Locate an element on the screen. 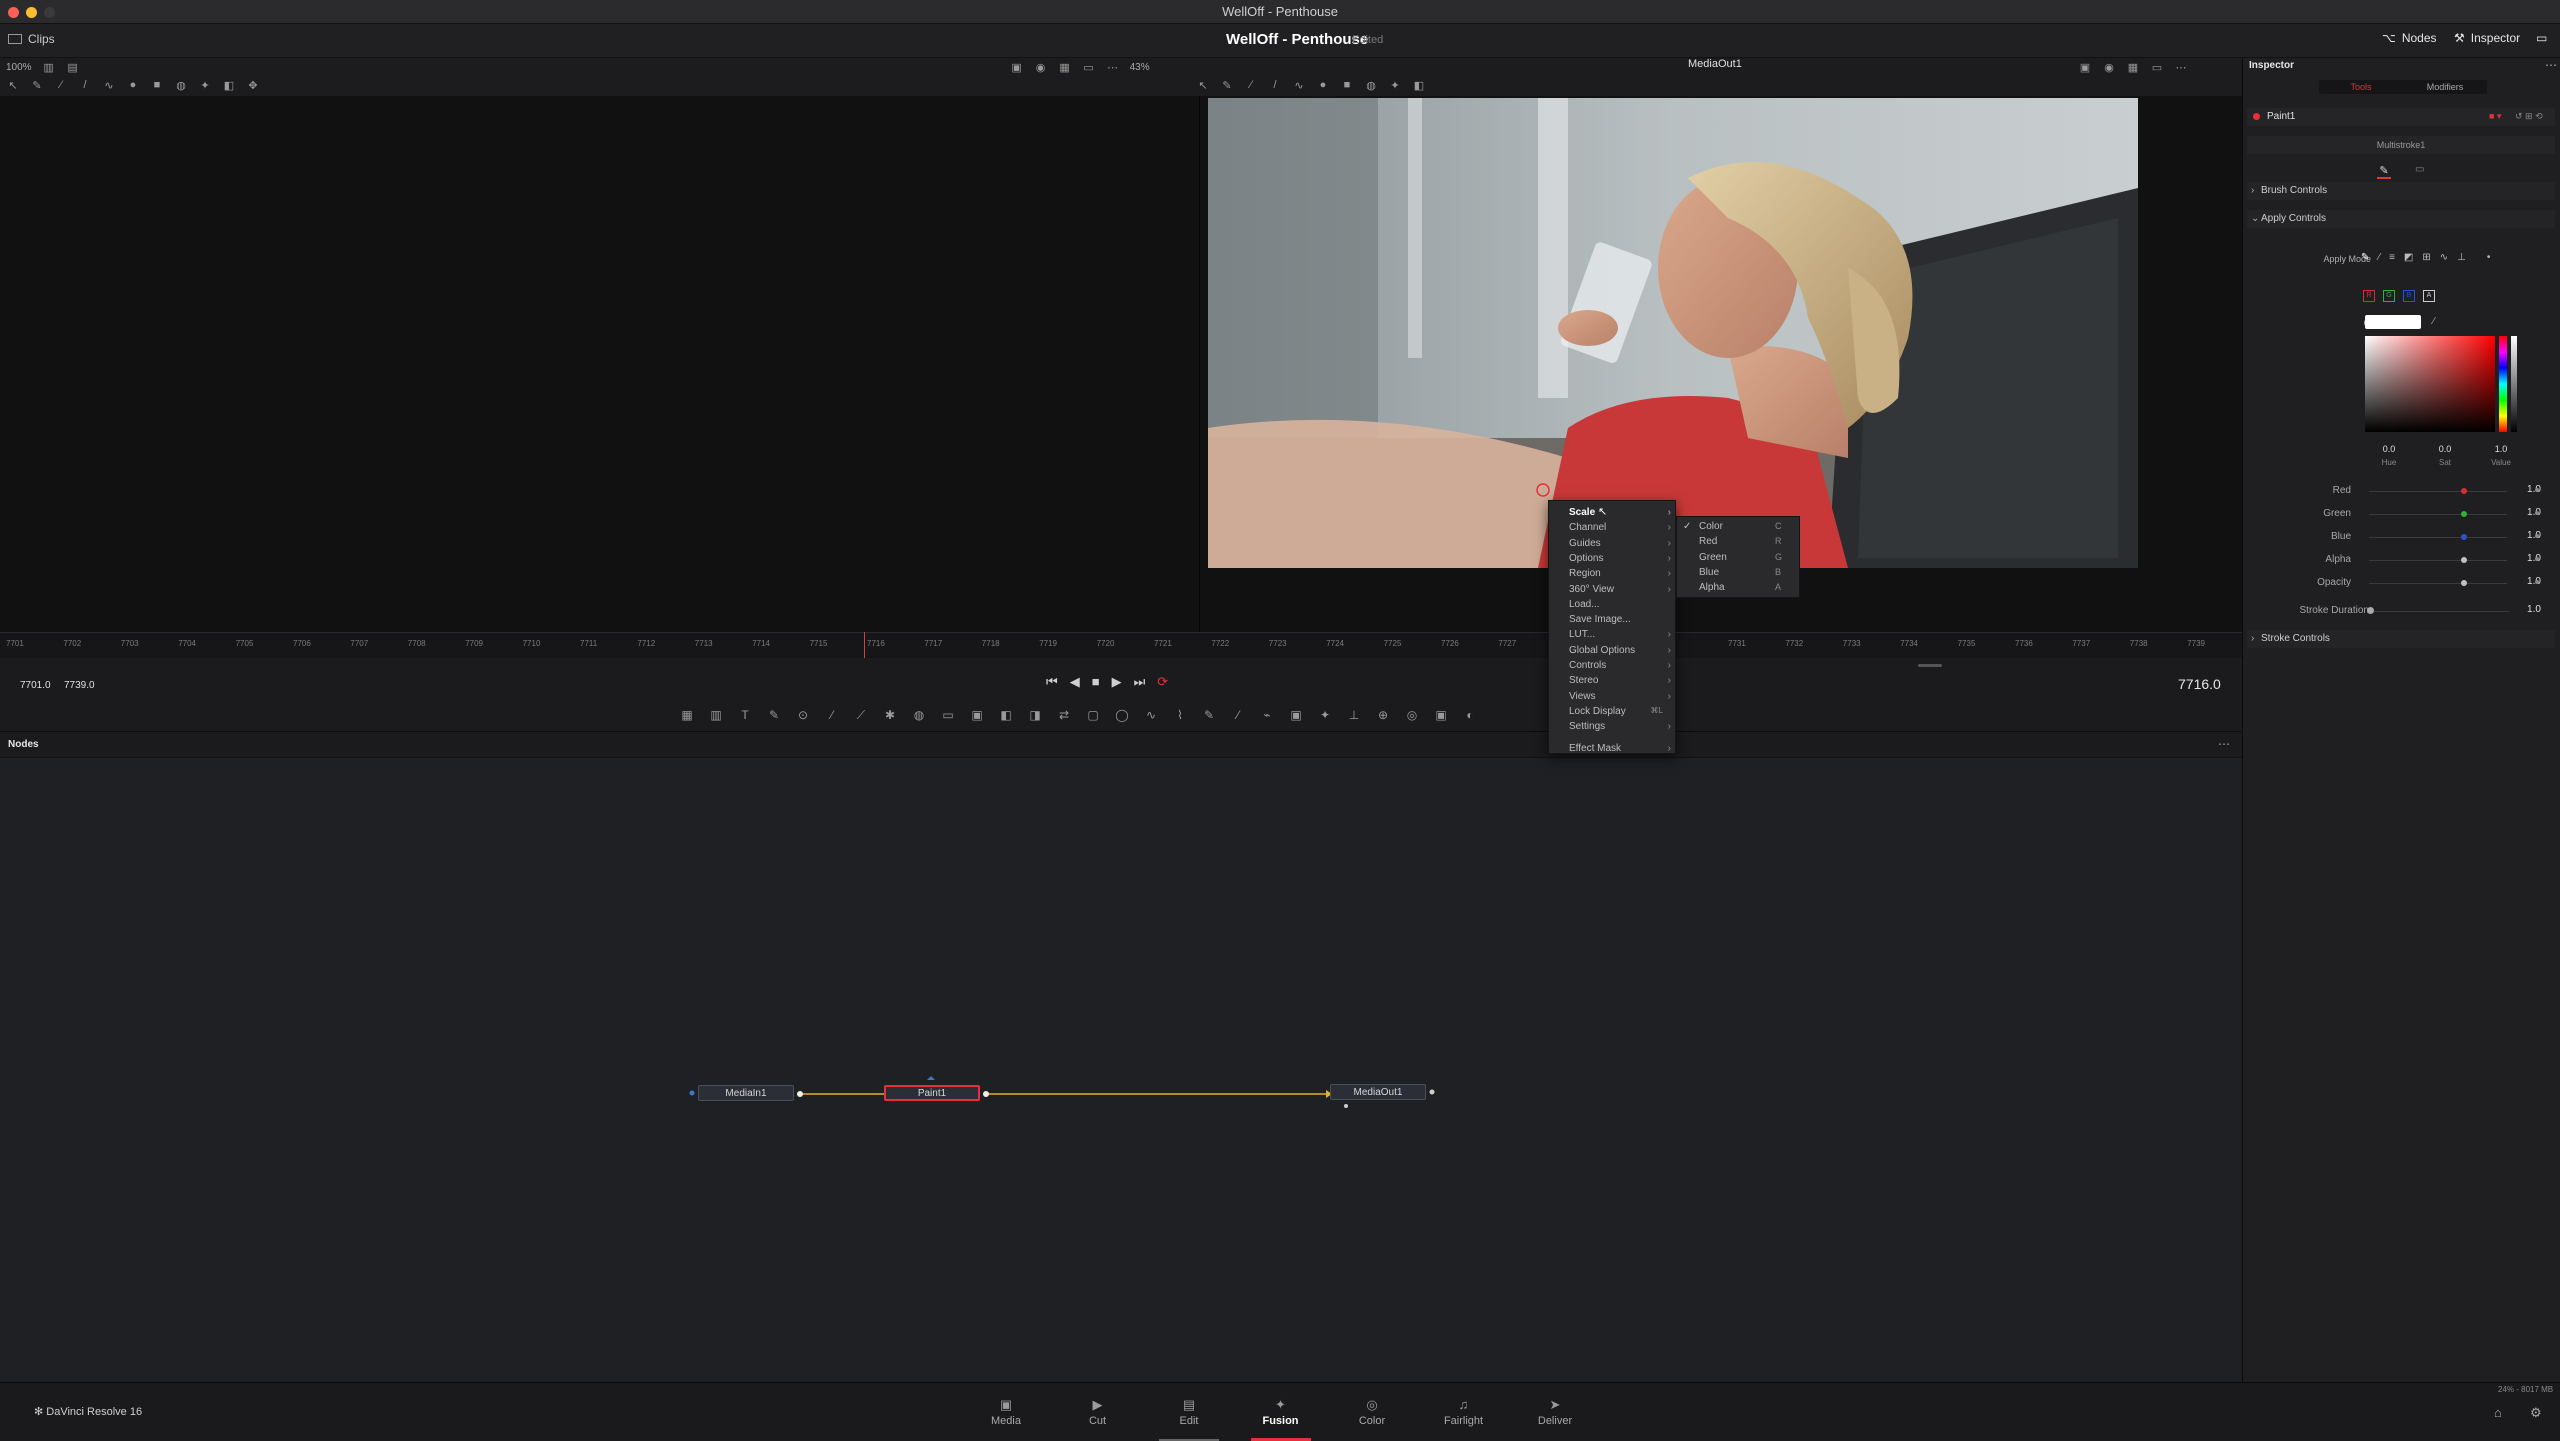  left-zoom-select: 100% is located at coordinates (19, 67).